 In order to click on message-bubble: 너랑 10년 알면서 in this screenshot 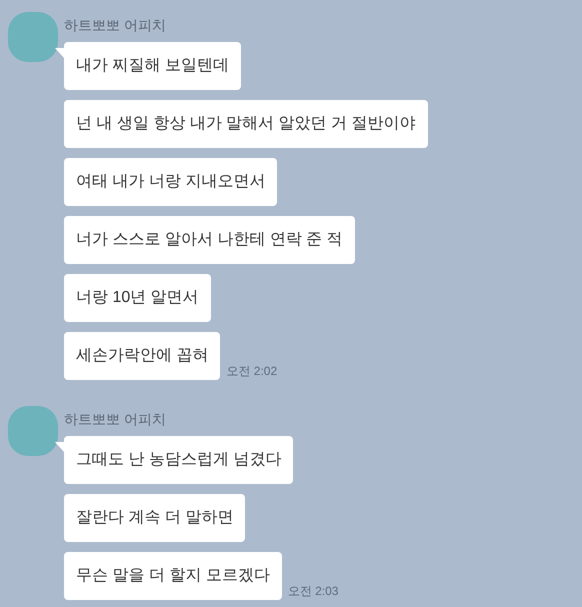, I will do `click(137, 298)`.